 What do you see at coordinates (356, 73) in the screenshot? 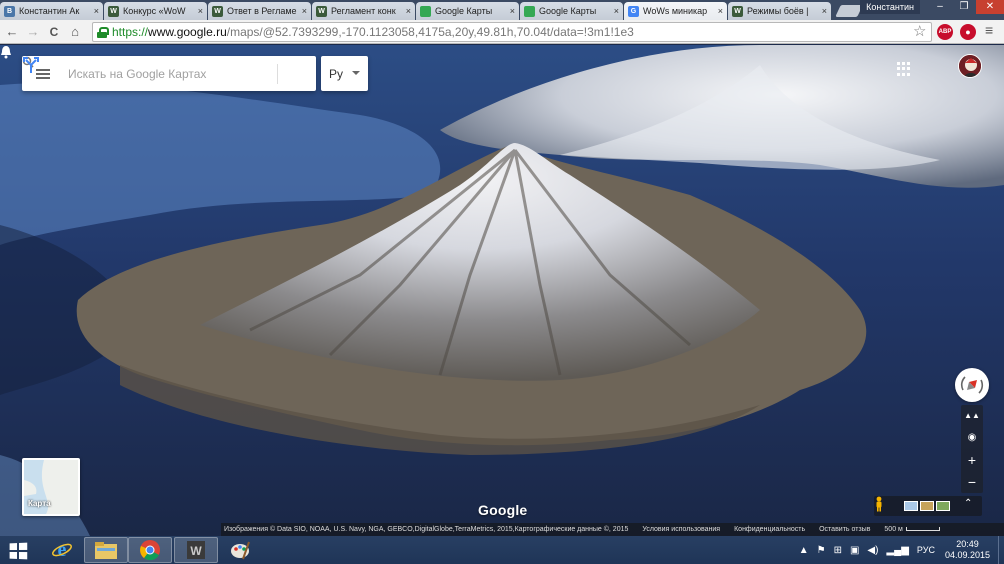
I see `chevron-down-icon` at bounding box center [356, 73].